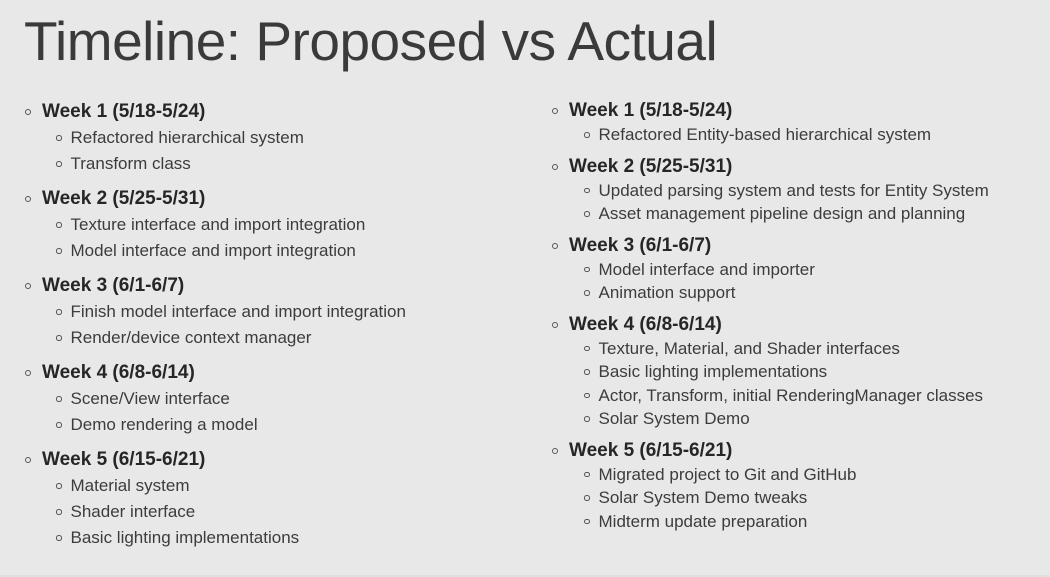 The height and width of the screenshot is (577, 1050). Describe the element at coordinates (213, 250) in the screenshot. I see `list-item-label: Model interface and import integration` at that location.